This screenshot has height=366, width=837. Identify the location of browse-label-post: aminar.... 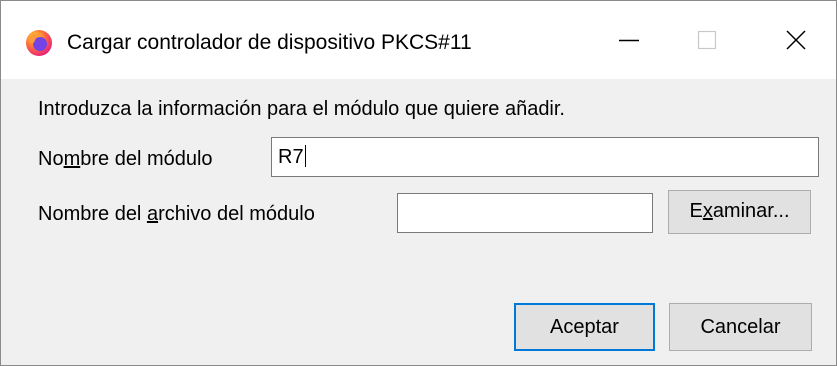
(751, 211).